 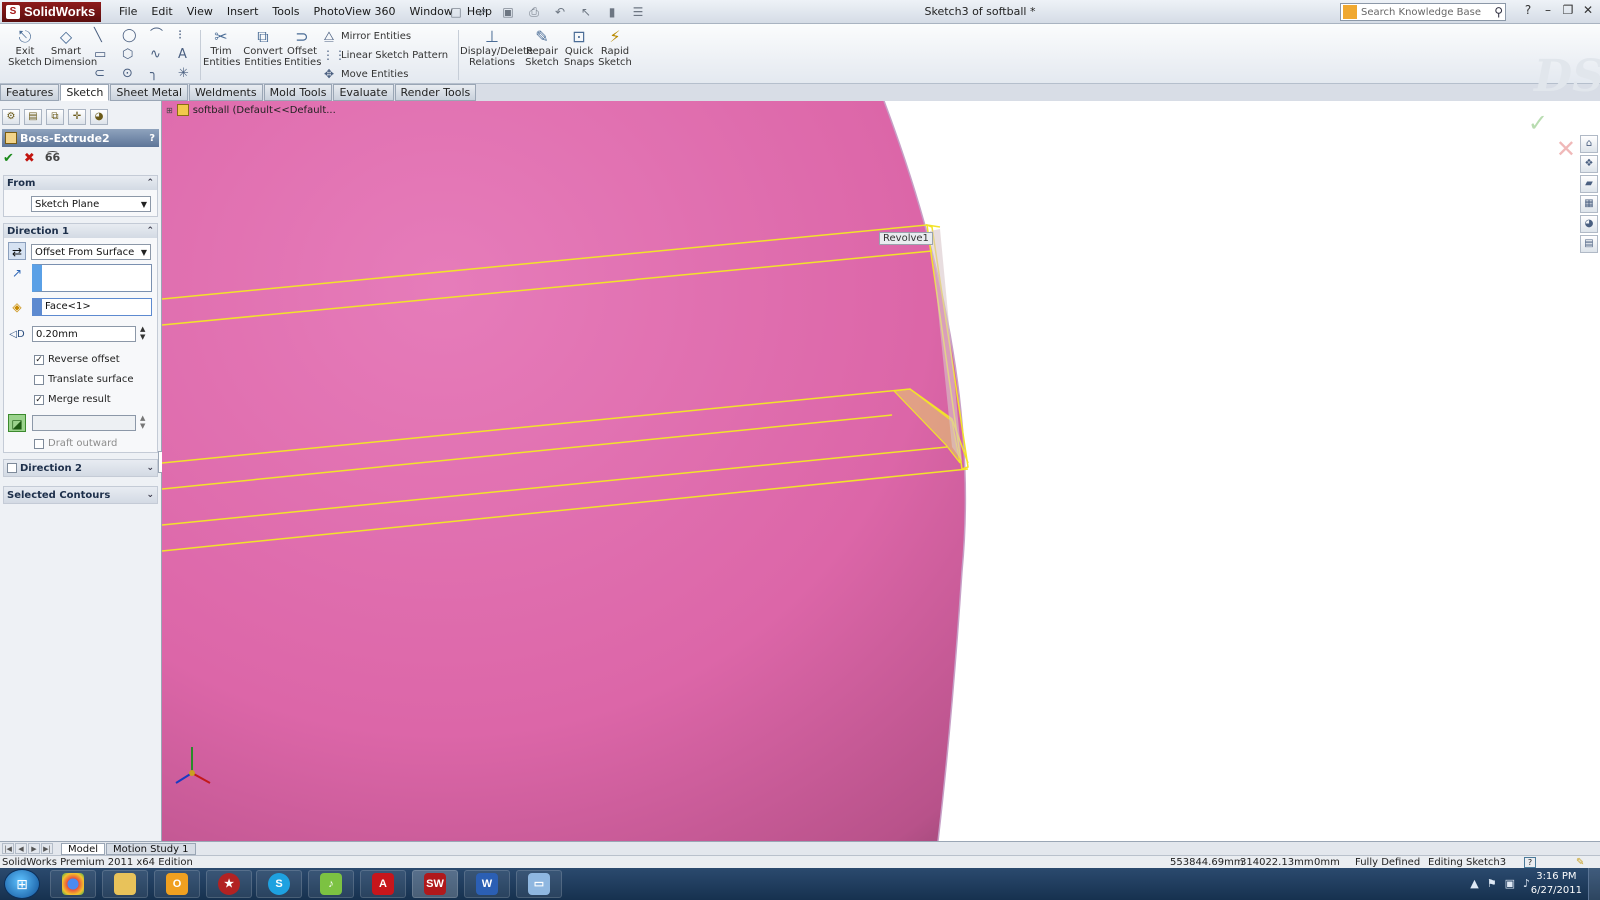 I want to click on from-dropdown: Sketch Plane ▼, so click(x=91, y=204).